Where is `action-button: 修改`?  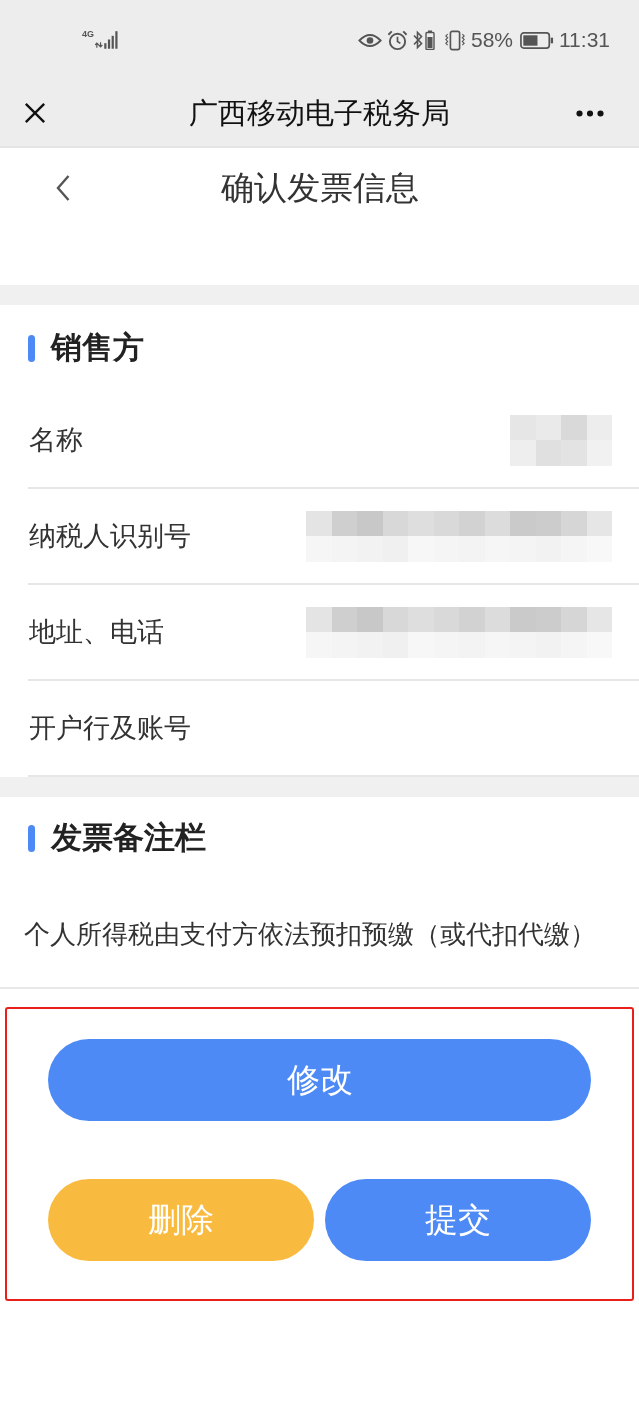 action-button: 修改 is located at coordinates (319, 1080).